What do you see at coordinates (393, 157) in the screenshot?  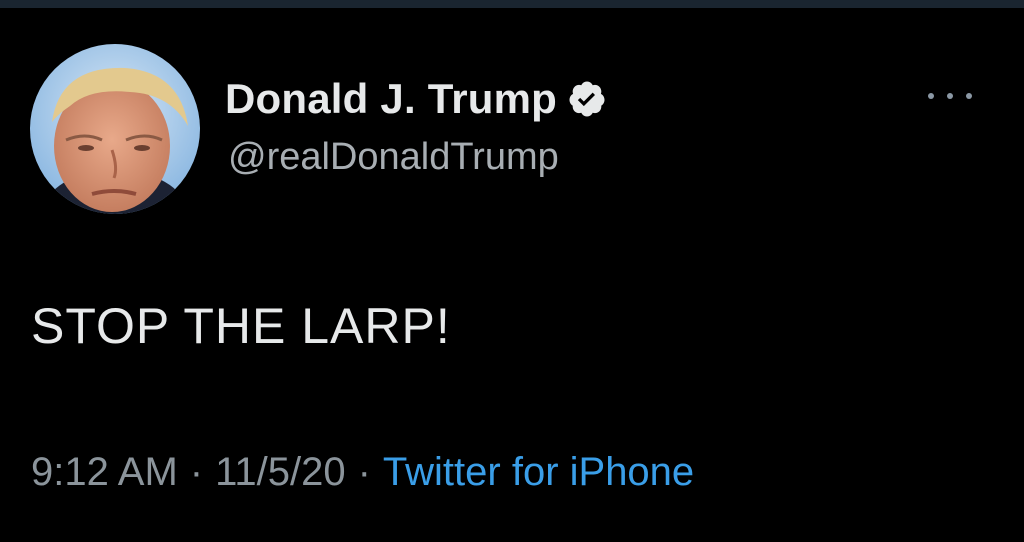 I see `handle: @realDonaldTrump` at bounding box center [393, 157].